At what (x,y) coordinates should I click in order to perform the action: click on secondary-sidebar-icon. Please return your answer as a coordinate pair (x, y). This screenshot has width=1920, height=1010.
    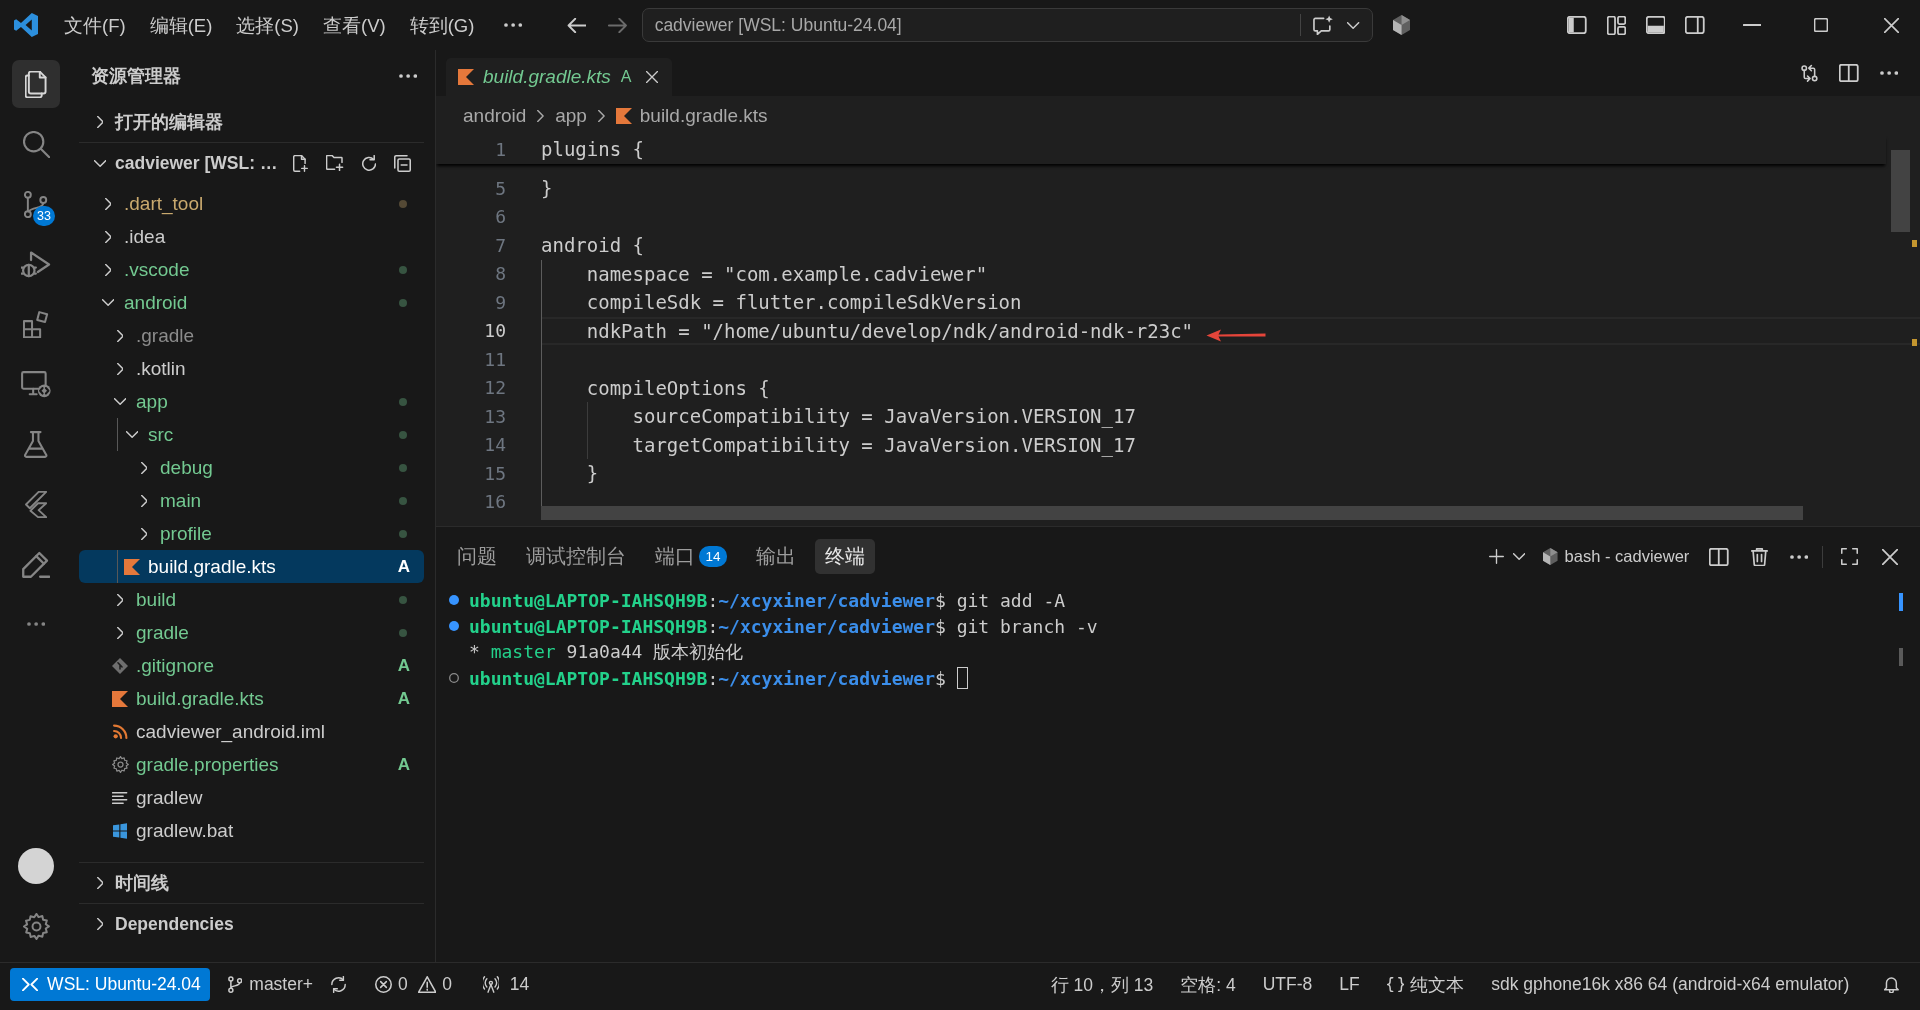
    Looking at the image, I should click on (1695, 25).